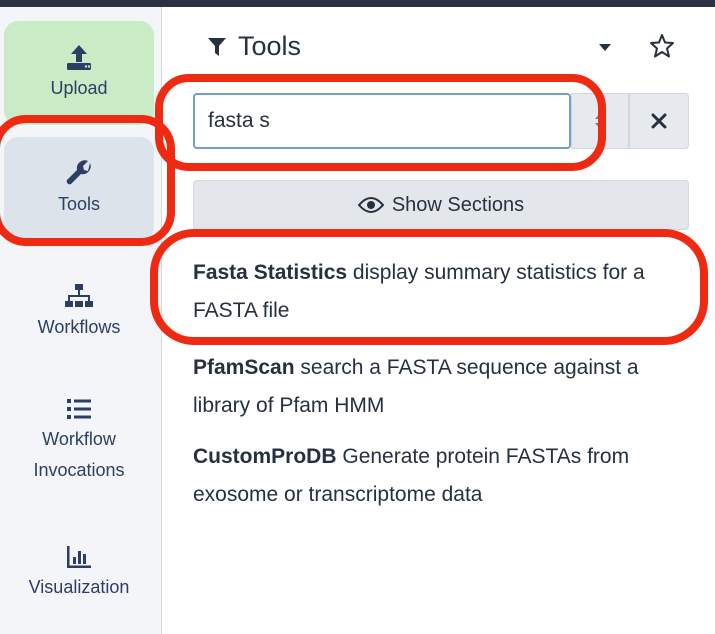 The width and height of the screenshot is (715, 634). Describe the element at coordinates (662, 46) in the screenshot. I see `star-icon` at that location.